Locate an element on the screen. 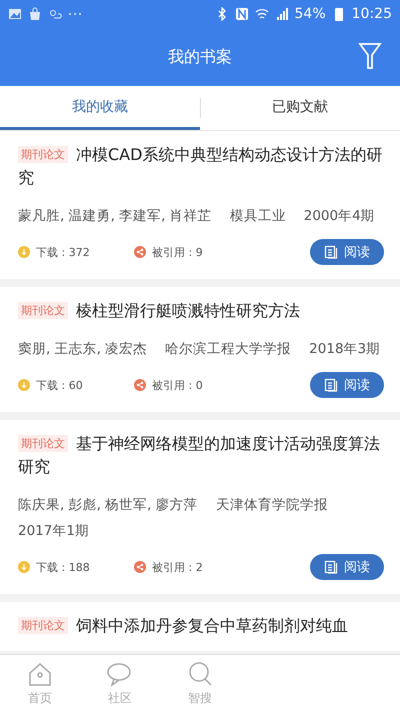 This screenshot has height=711, width=400. paper-meta: 哈尔滨工程大学学报 is located at coordinates (228, 349).